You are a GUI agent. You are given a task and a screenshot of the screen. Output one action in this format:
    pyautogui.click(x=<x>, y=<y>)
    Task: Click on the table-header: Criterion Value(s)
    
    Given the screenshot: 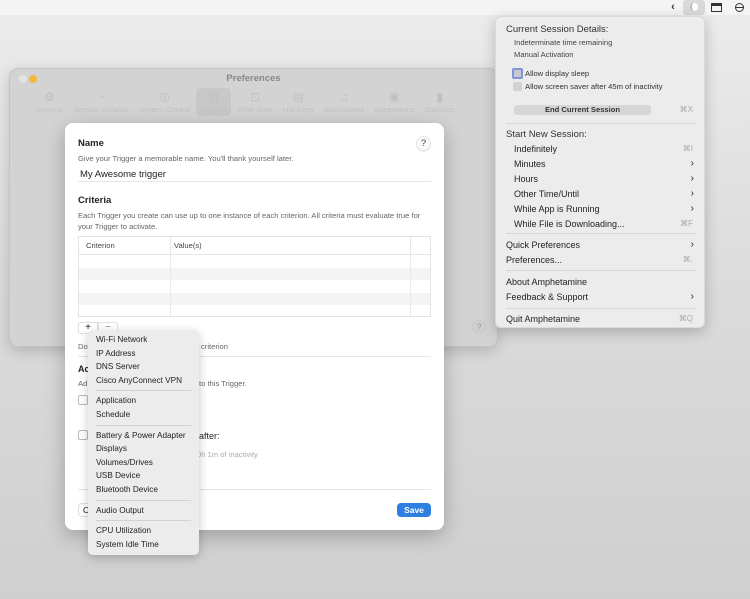 What is the action you would take?
    pyautogui.click(x=254, y=246)
    